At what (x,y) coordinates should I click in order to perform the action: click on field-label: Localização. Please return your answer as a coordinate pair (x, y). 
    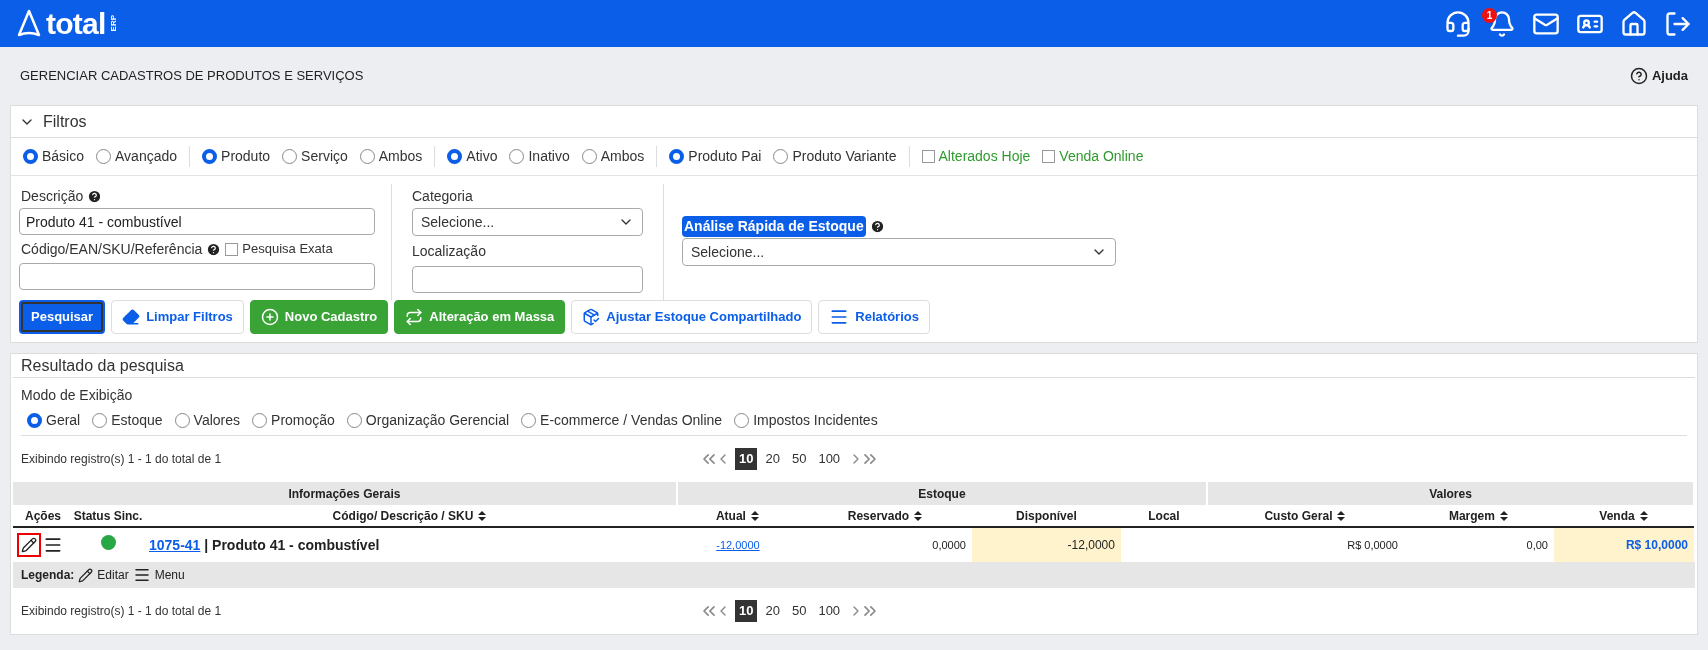
    Looking at the image, I should click on (449, 251).